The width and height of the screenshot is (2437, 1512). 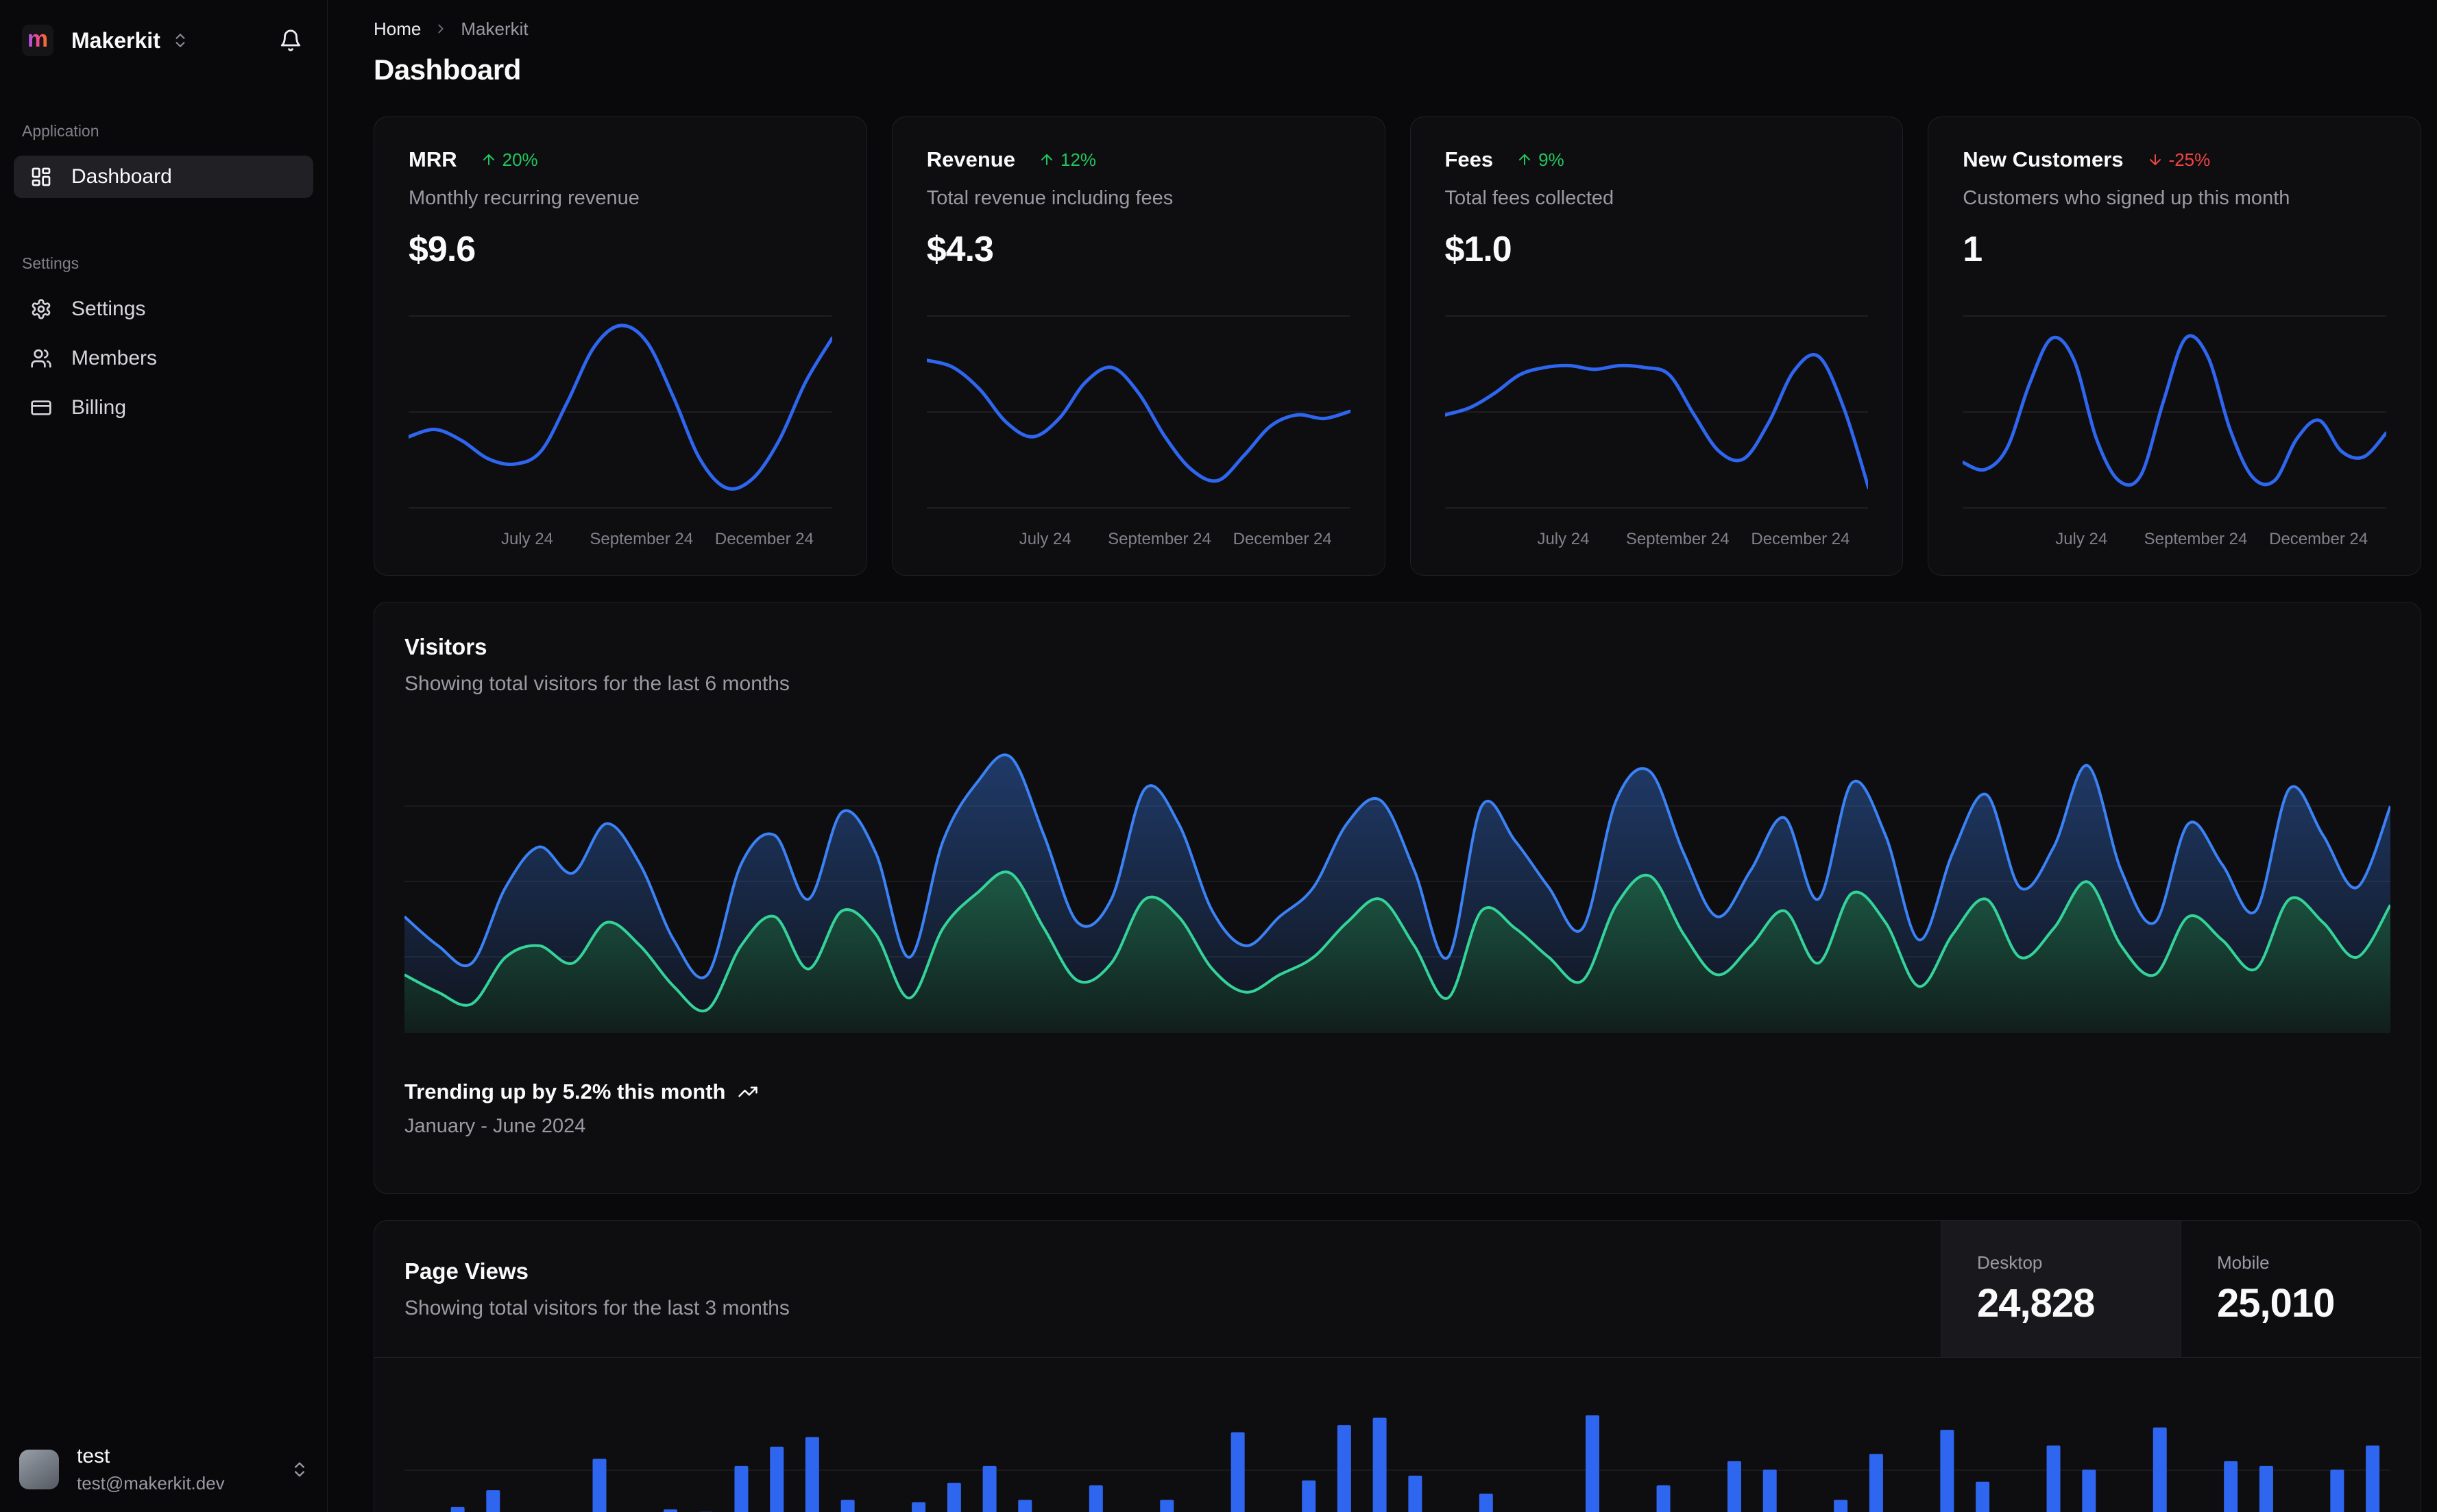 What do you see at coordinates (41, 176) in the screenshot?
I see `dashboard-icon` at bounding box center [41, 176].